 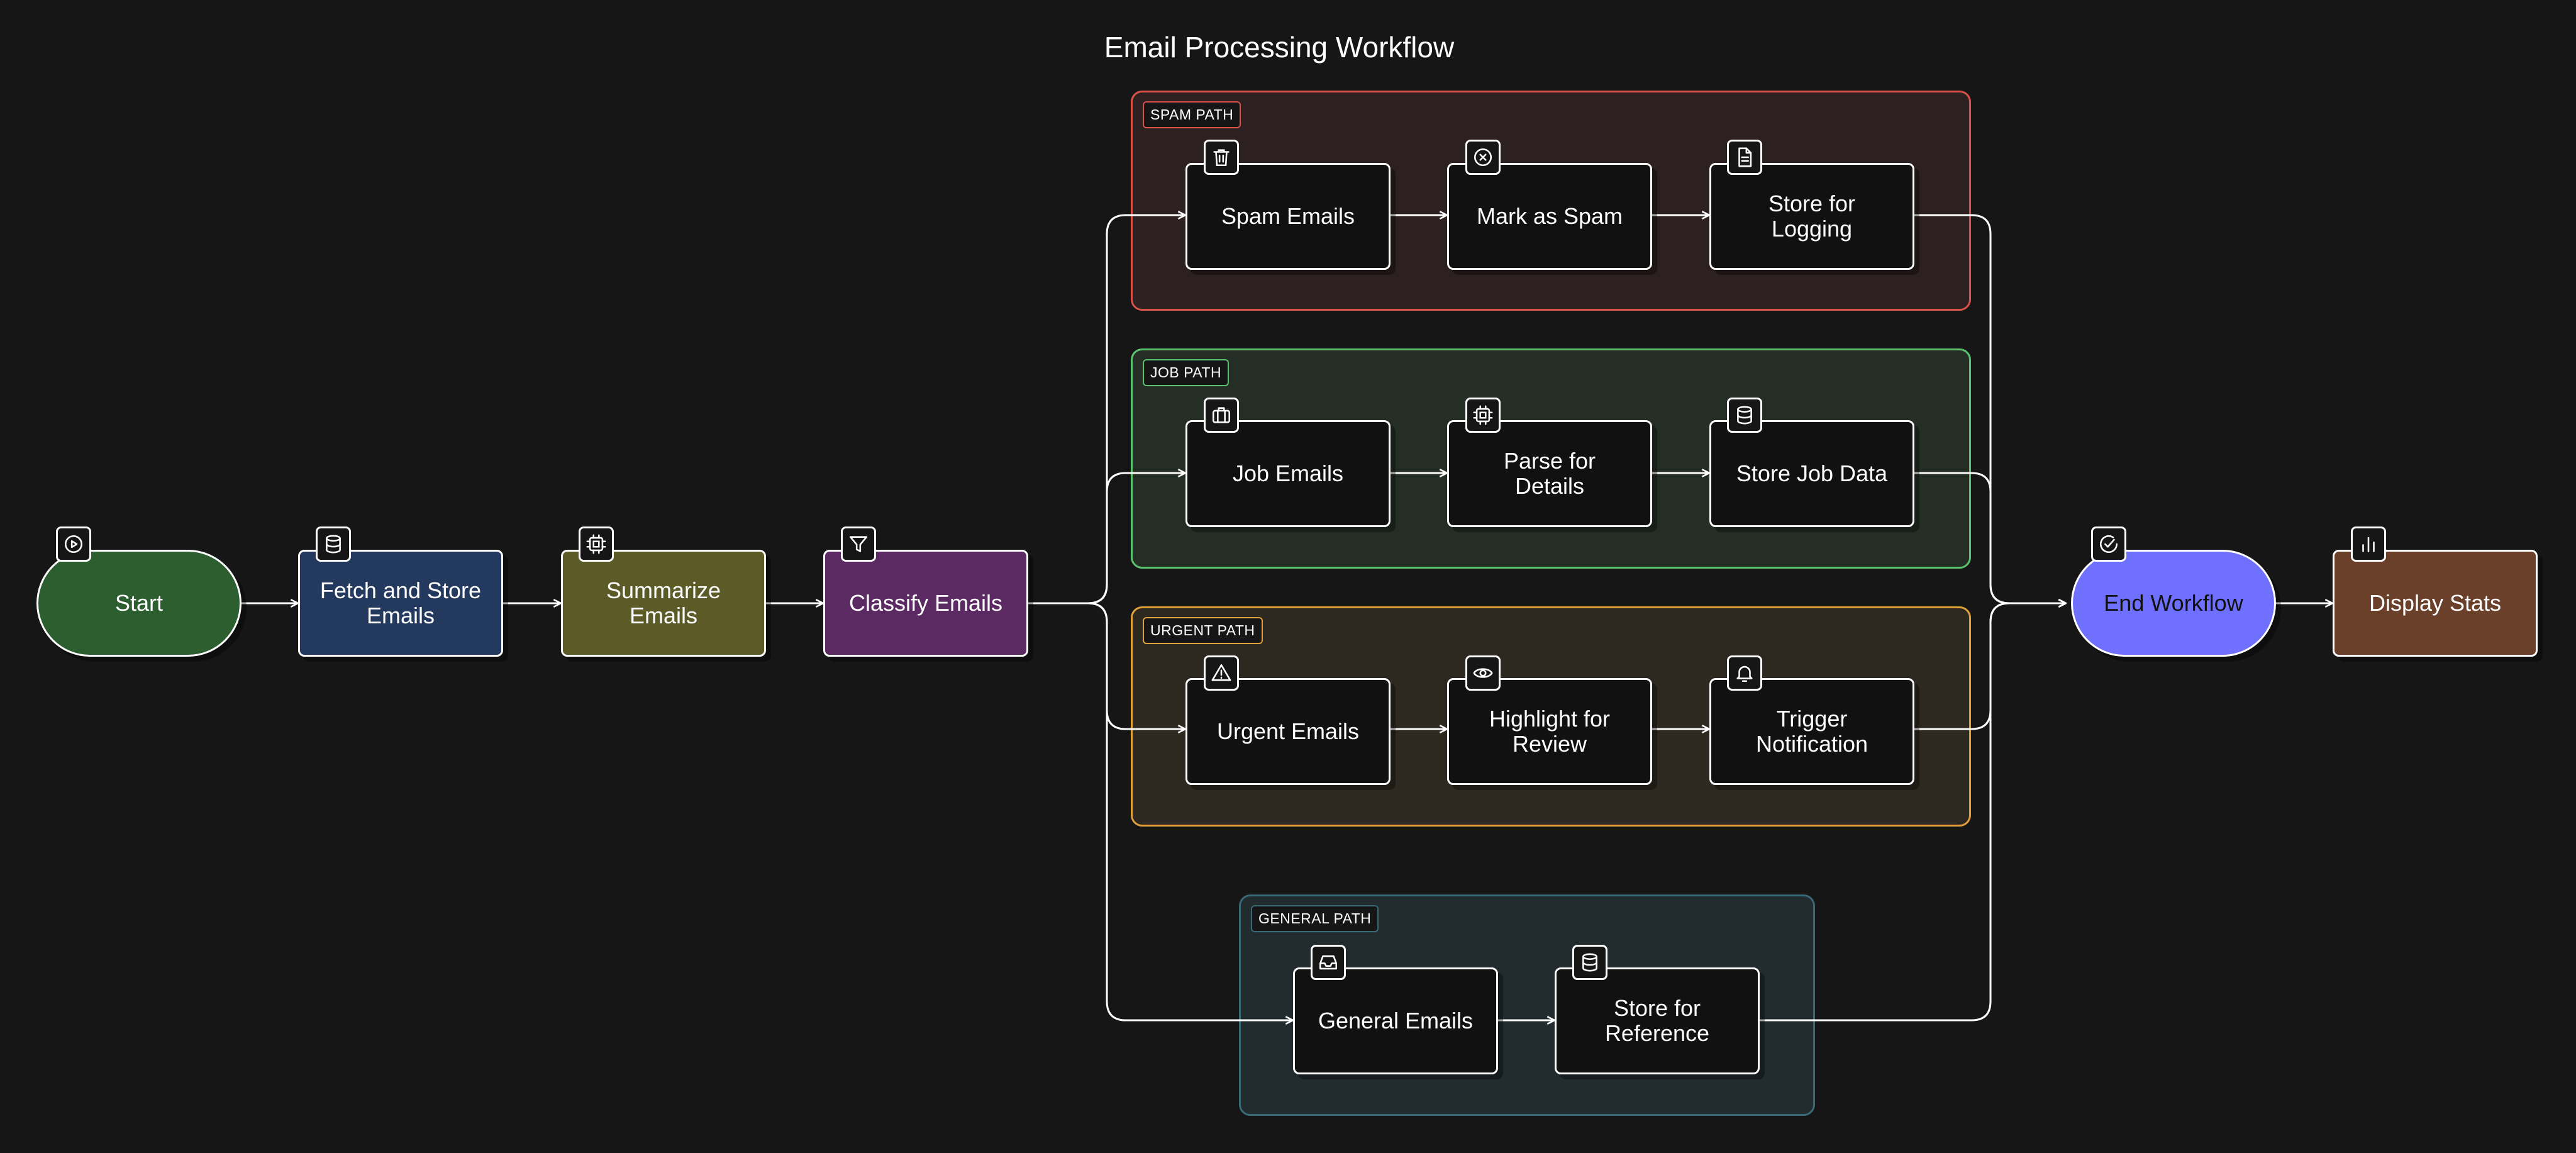 I want to click on inbox-icon, so click(x=1328, y=963).